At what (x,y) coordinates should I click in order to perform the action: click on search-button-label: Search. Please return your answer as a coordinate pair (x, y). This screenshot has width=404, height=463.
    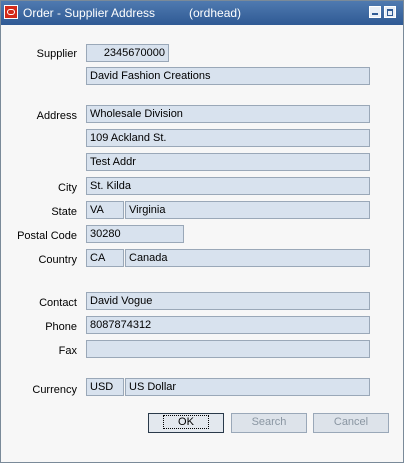
    Looking at the image, I should click on (269, 422).